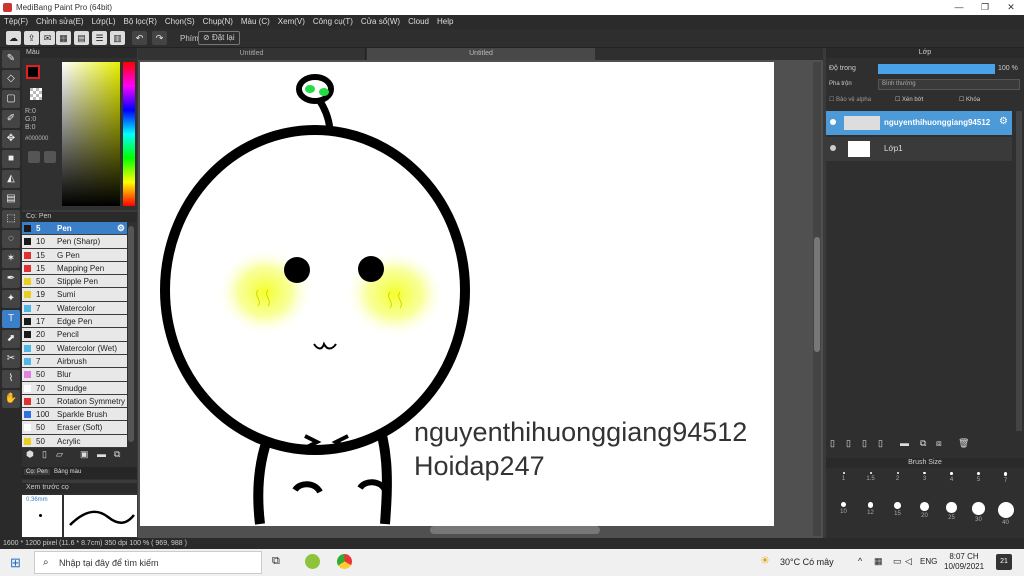 The height and width of the screenshot is (576, 1024). What do you see at coordinates (897, 512) in the screenshot?
I see `brush-size-option: 15` at bounding box center [897, 512].